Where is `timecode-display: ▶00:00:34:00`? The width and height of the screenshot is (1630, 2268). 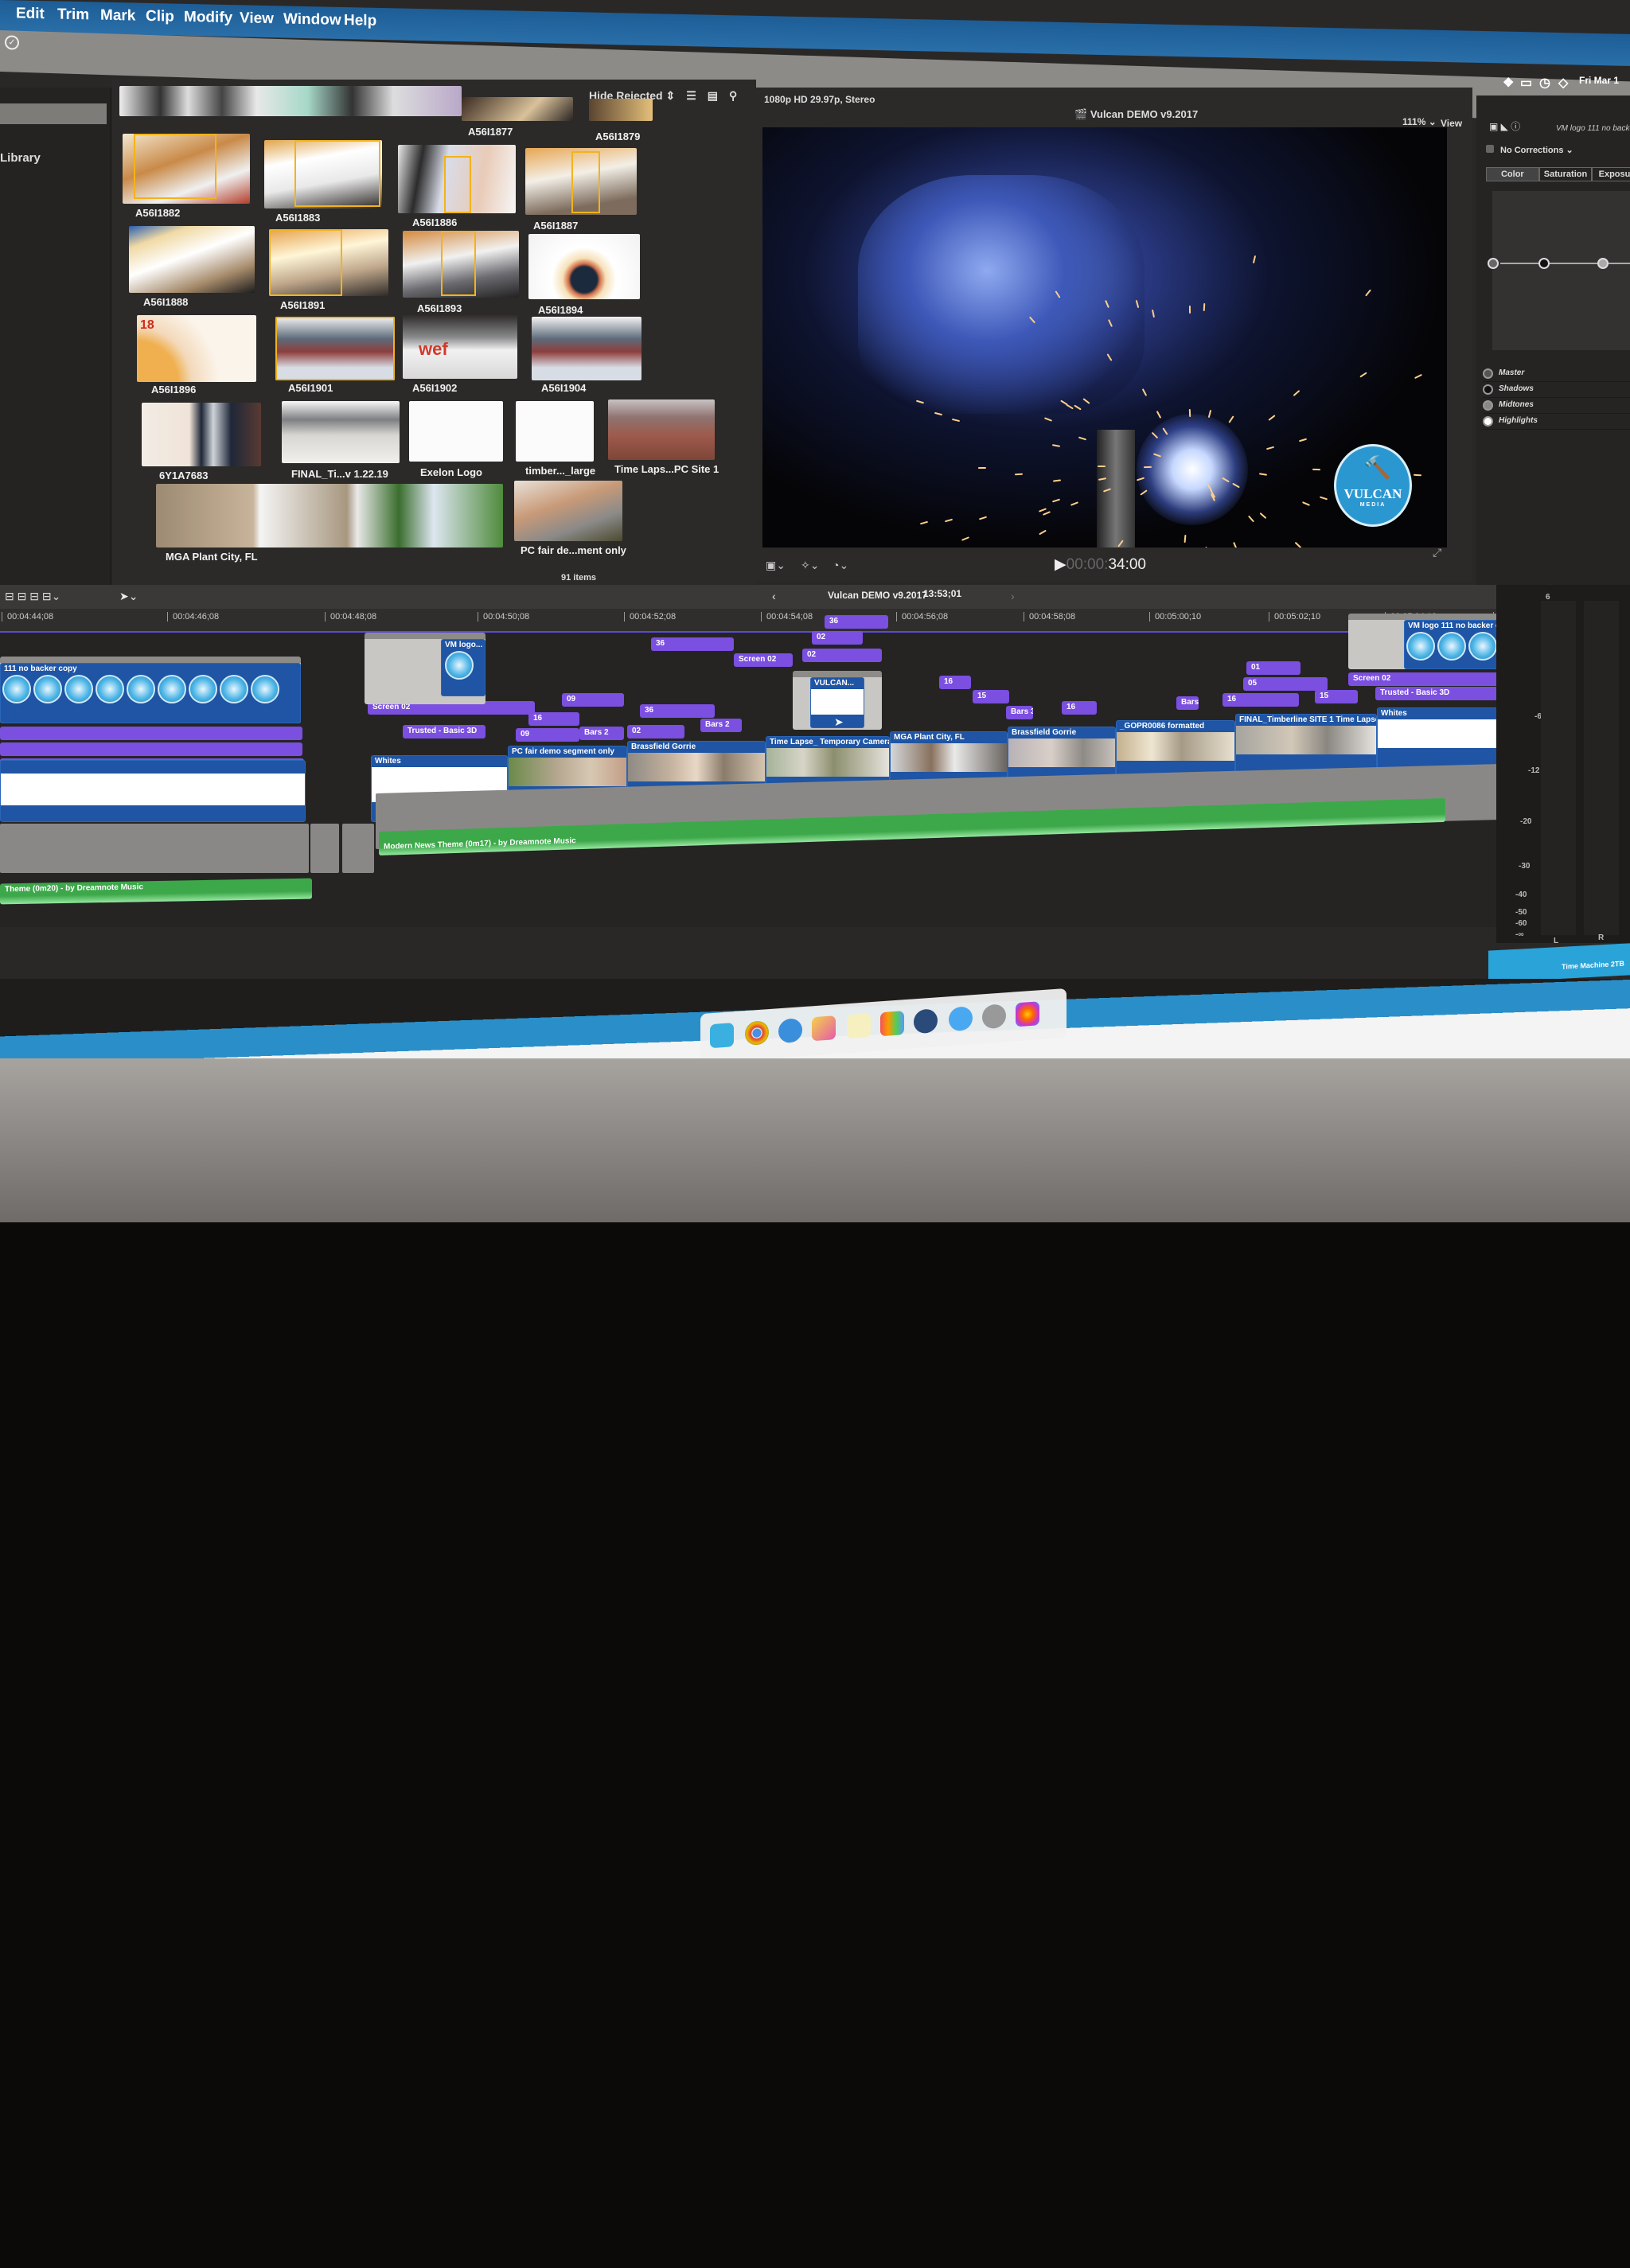 timecode-display: ▶00:00:34:00 is located at coordinates (1100, 564).